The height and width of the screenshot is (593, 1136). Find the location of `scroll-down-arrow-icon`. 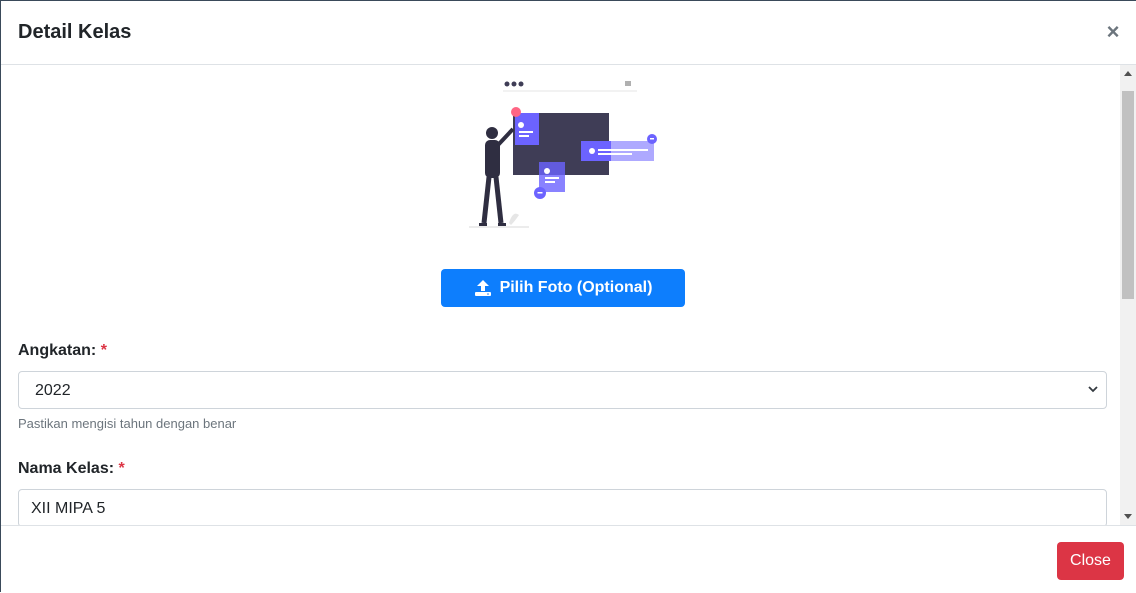

scroll-down-arrow-icon is located at coordinates (1128, 516).